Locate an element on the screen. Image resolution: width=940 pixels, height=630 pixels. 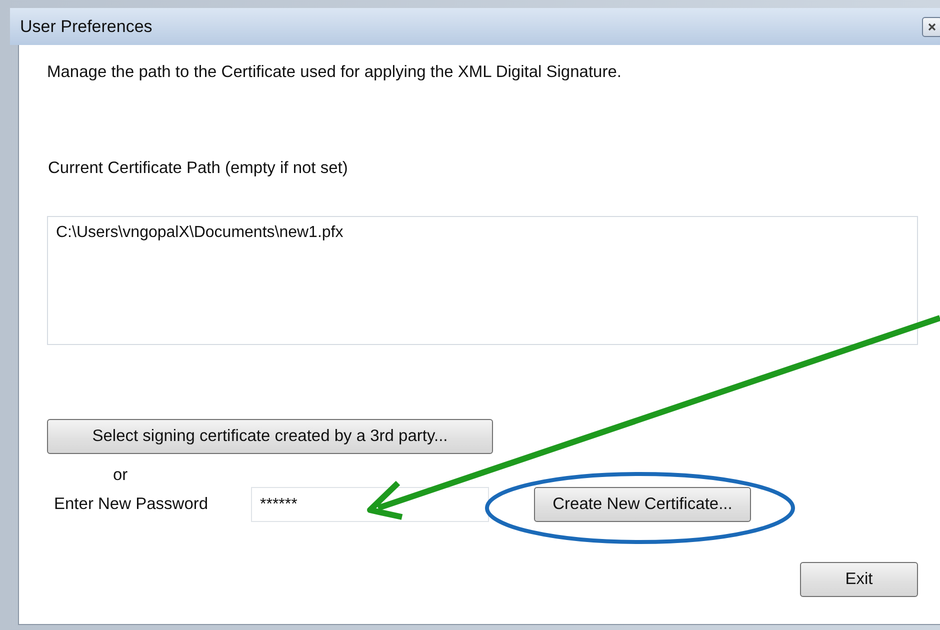
close-icon is located at coordinates (932, 27).